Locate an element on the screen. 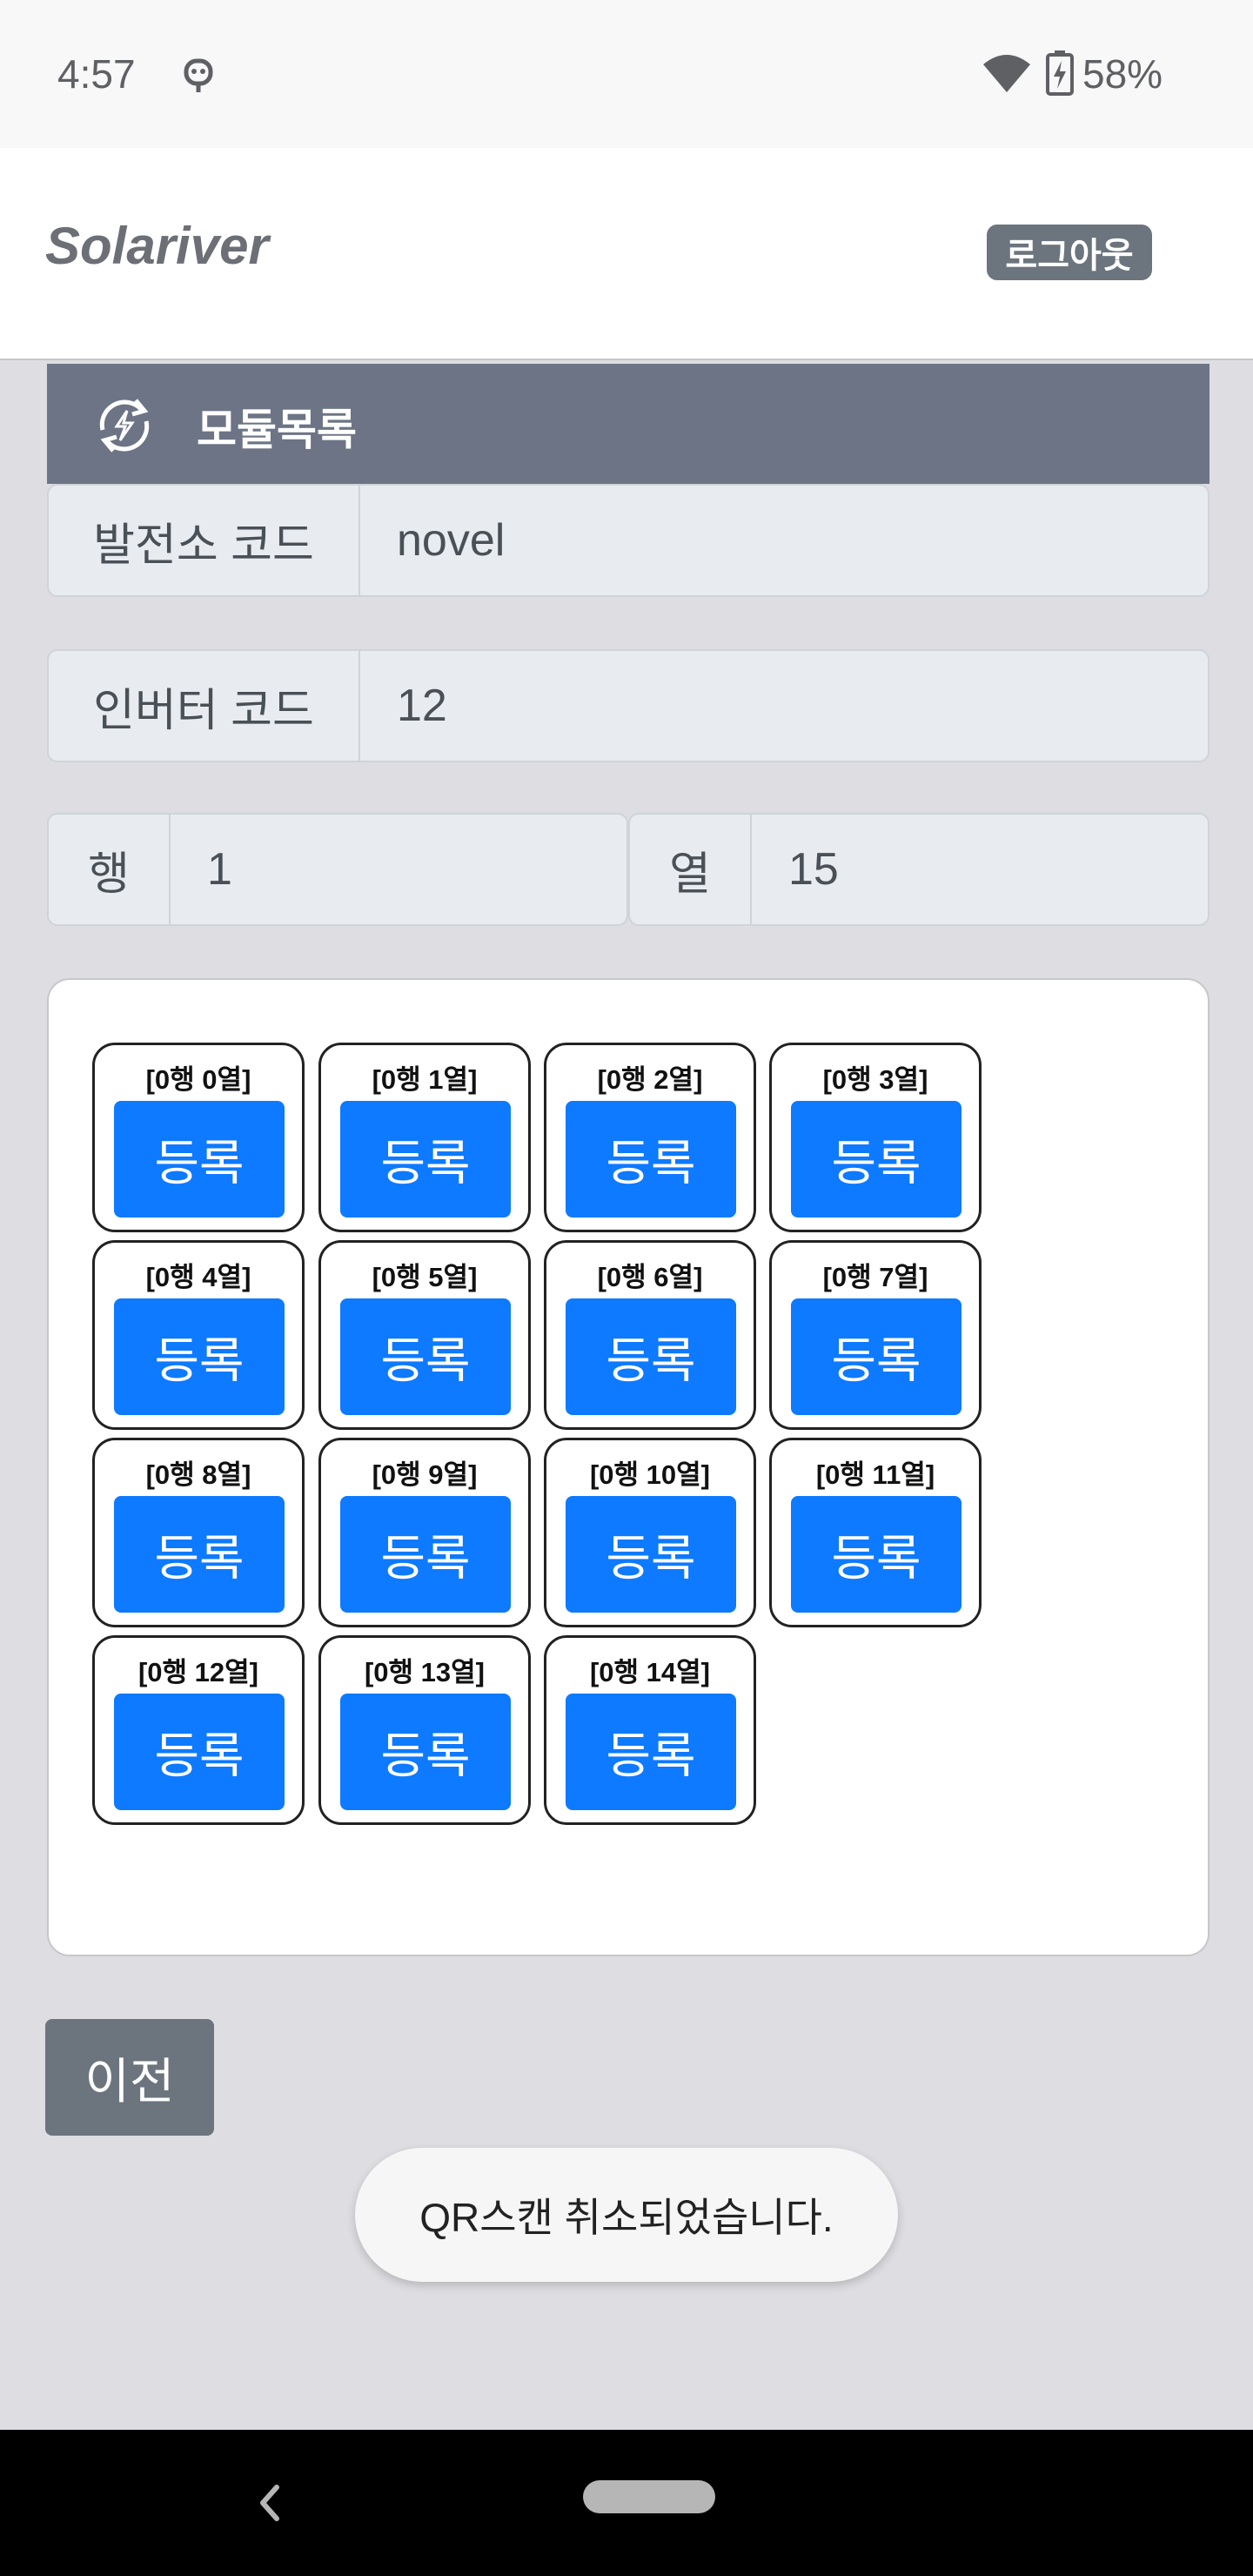 The width and height of the screenshot is (1253, 2576). col-label: 열 is located at coordinates (691, 869).